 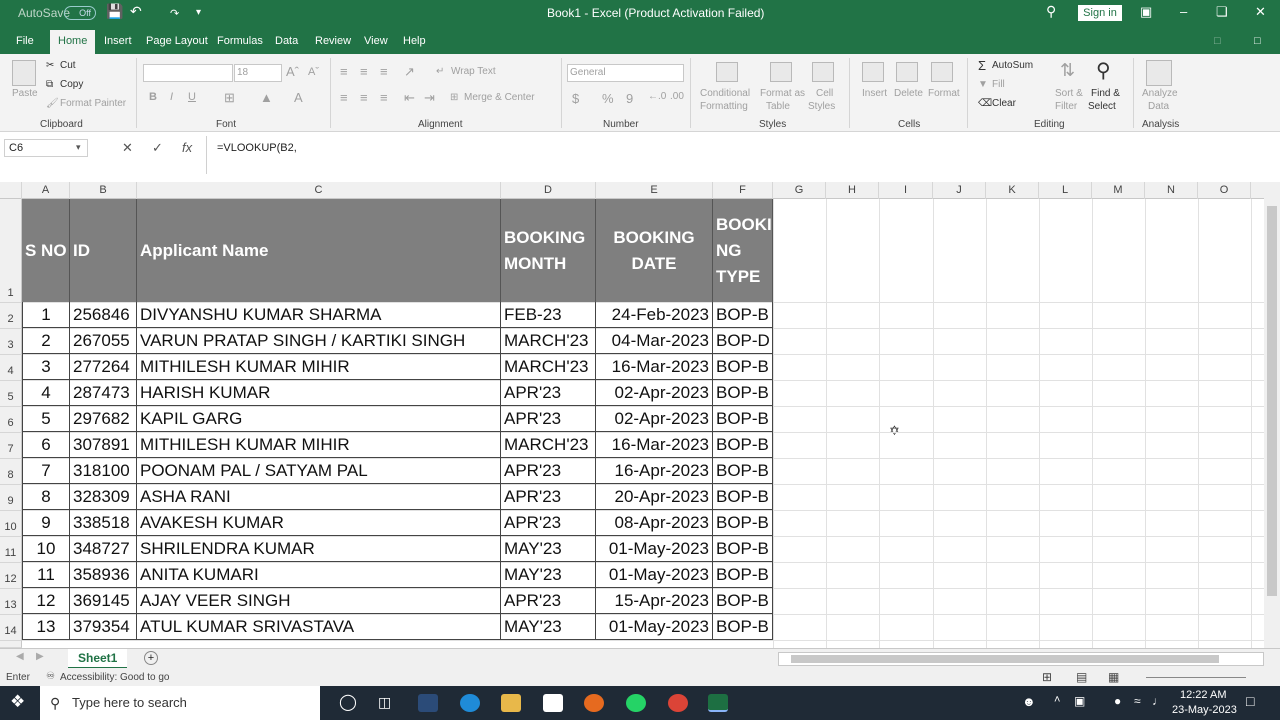 What do you see at coordinates (17, 702) in the screenshot?
I see `windows-start-icon: ❖` at bounding box center [17, 702].